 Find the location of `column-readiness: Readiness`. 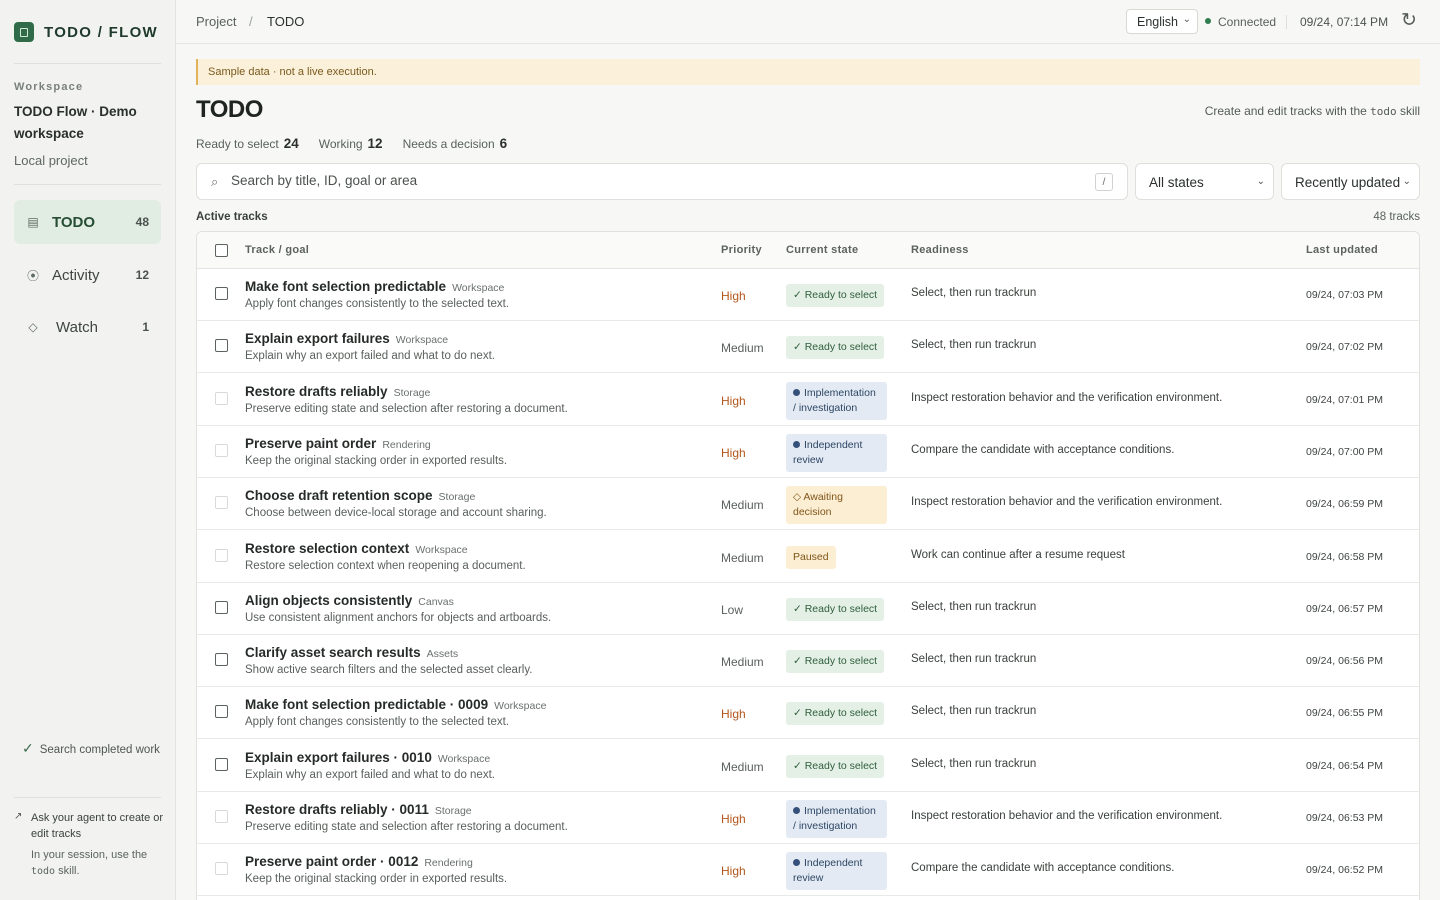

column-readiness: Readiness is located at coordinates (940, 250).